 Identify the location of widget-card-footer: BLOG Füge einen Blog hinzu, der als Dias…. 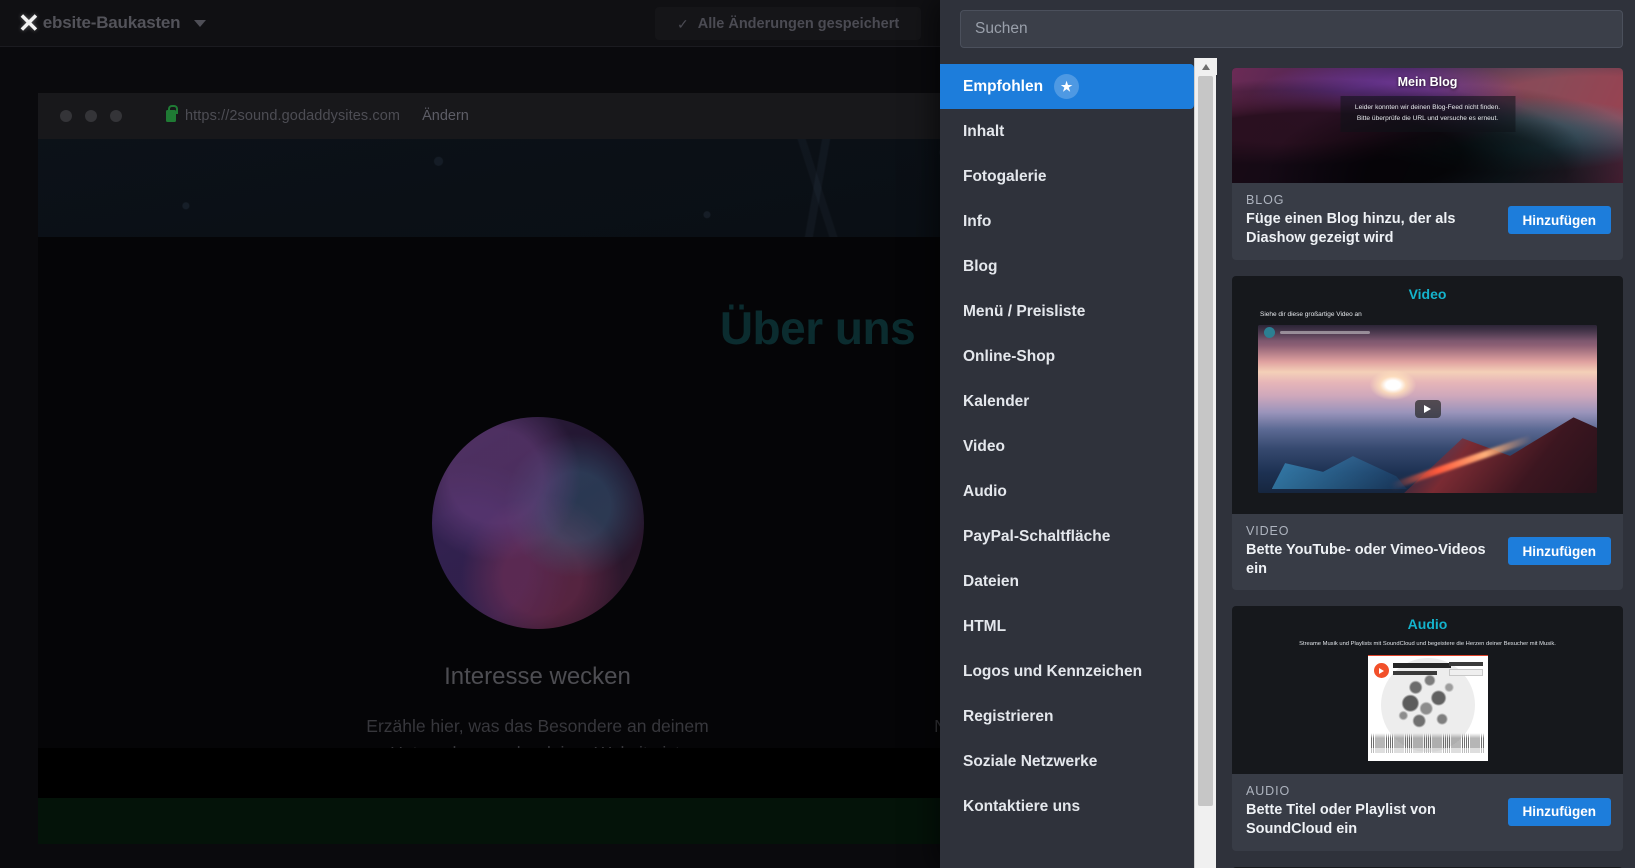
(1427, 221).